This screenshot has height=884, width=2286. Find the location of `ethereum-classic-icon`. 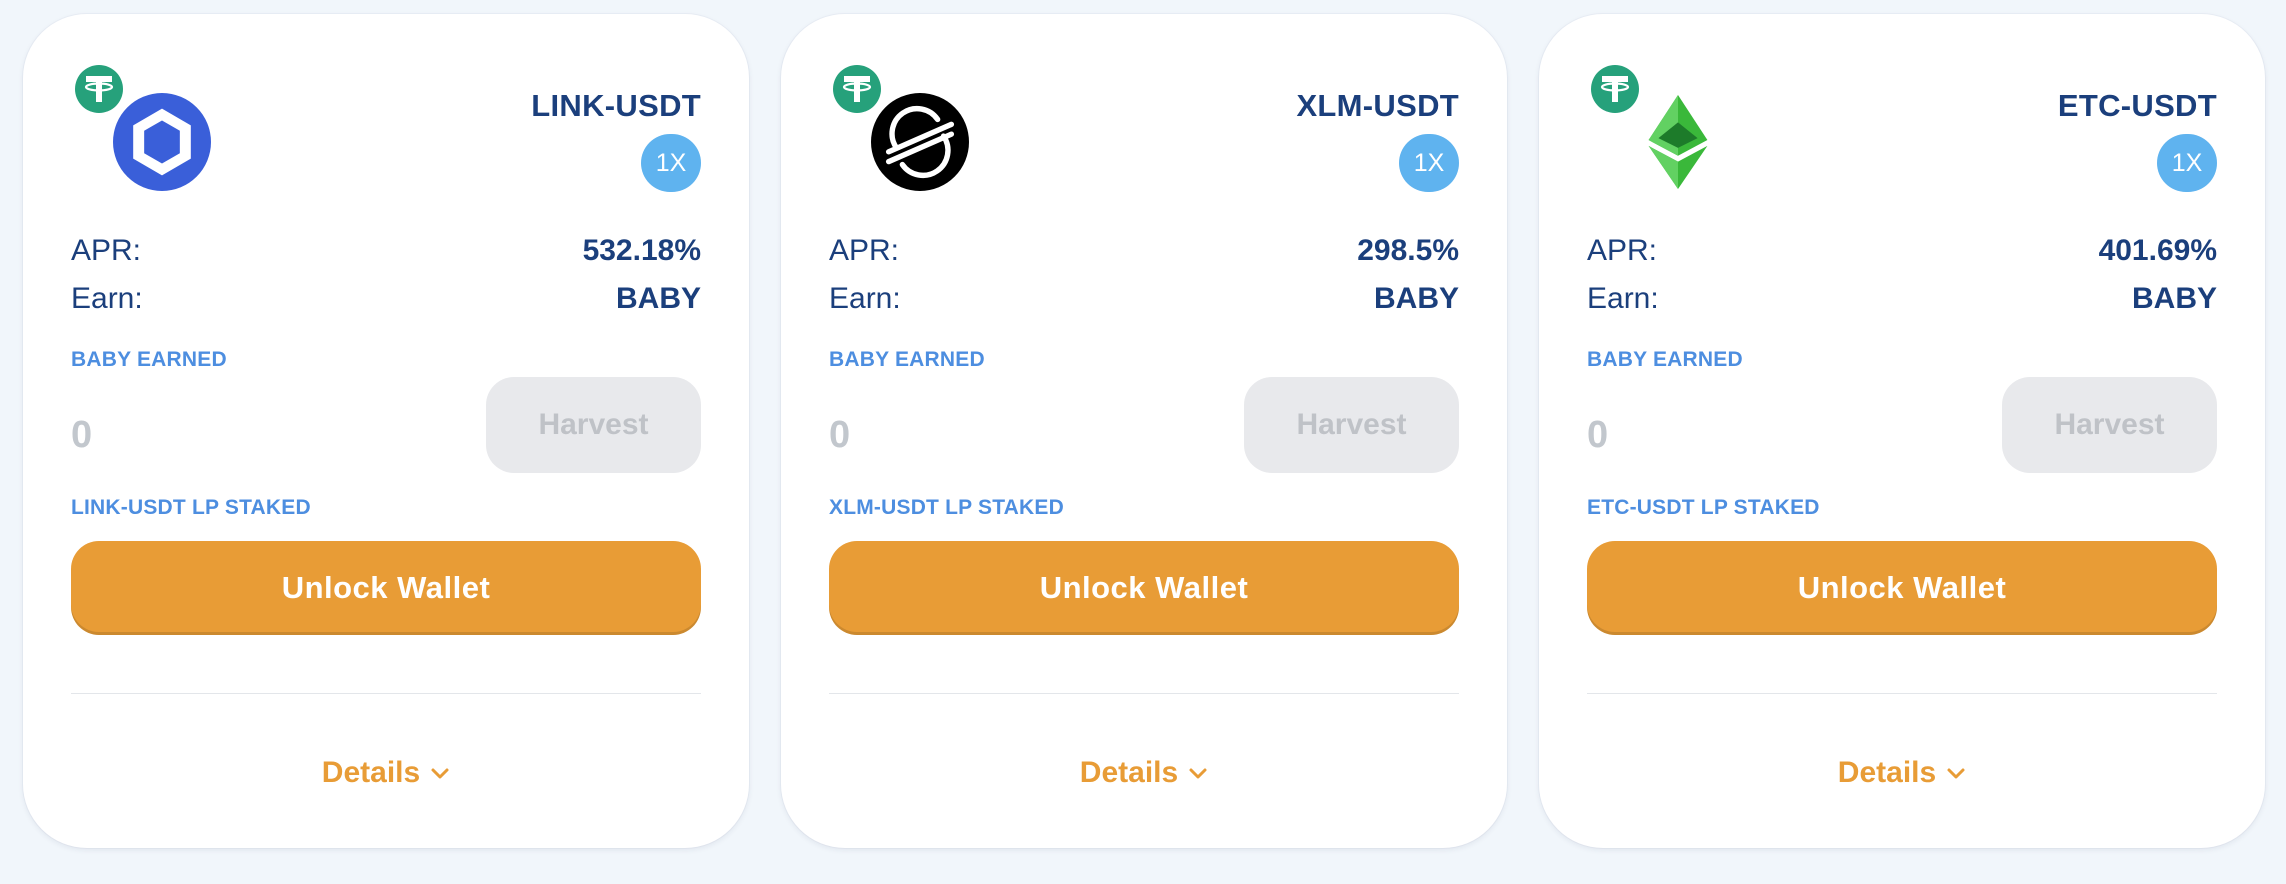

ethereum-classic-icon is located at coordinates (1678, 142).